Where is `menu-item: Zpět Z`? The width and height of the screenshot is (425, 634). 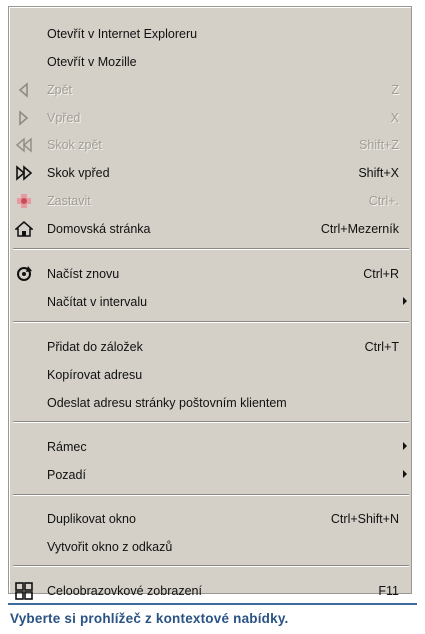
menu-item: Zpět Z is located at coordinates (210, 90).